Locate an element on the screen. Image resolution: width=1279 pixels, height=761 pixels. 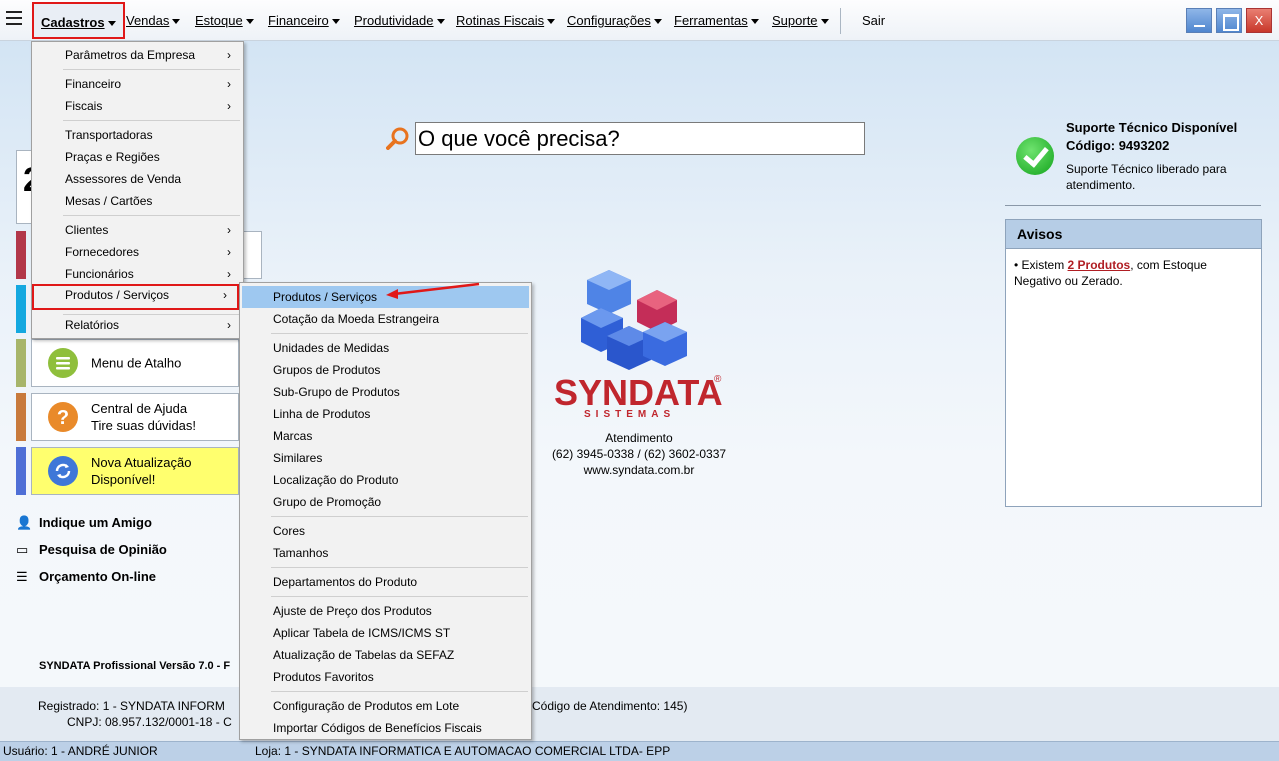
submenu-item-grupo-promocao: Grupo de Promoção is located at coordinates (385, 502).